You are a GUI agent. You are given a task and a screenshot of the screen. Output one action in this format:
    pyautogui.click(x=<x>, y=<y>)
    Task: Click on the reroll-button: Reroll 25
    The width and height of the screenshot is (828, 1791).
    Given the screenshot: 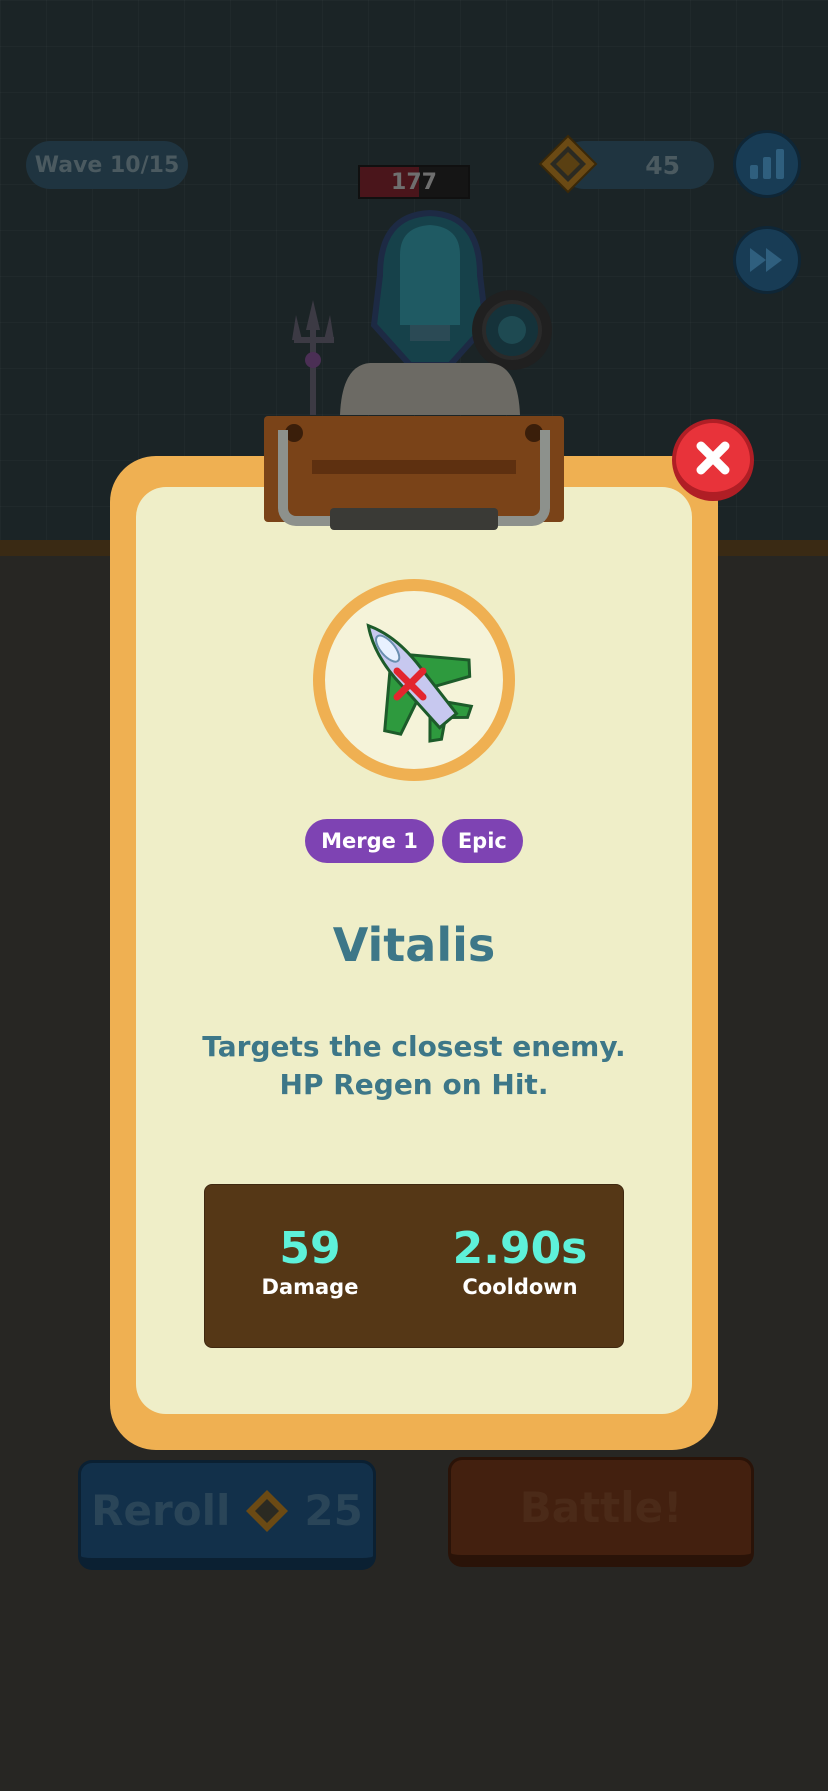 What is the action you would take?
    pyautogui.click(x=227, y=1515)
    